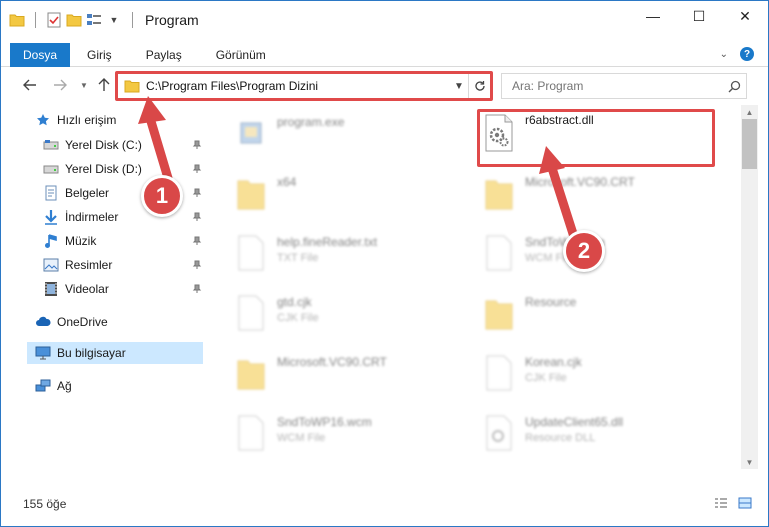 The image size is (769, 527). I want to click on file-item: UpdateClient65.dll Resource DLL, so click(601, 434).